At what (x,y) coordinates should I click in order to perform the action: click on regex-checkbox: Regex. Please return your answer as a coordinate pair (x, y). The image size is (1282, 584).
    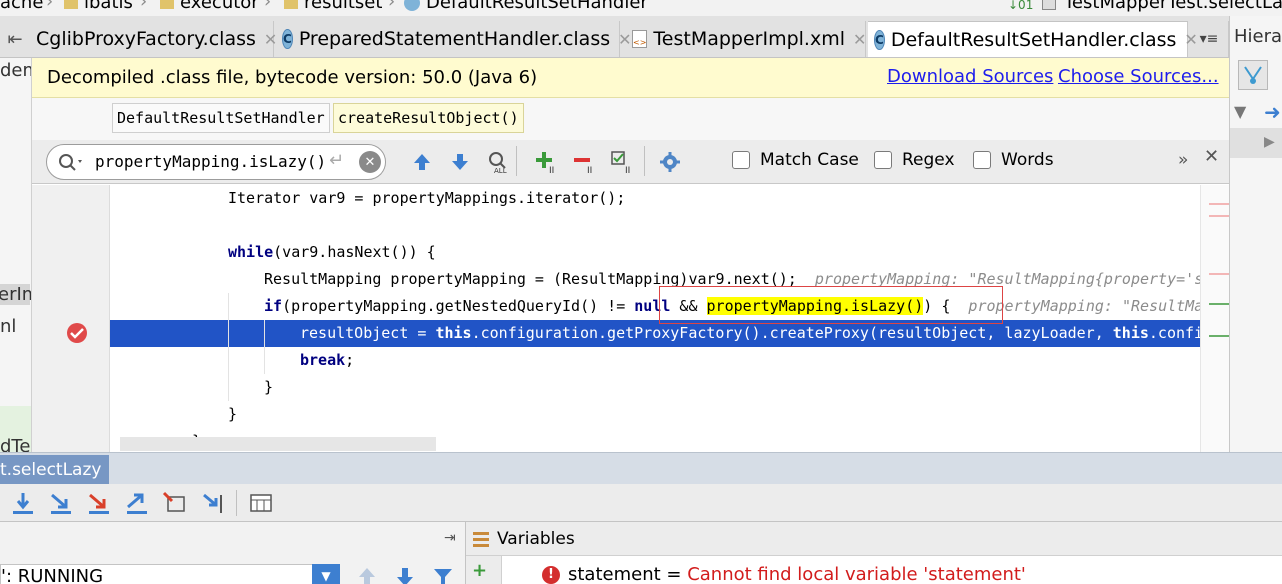
    Looking at the image, I should click on (914, 160).